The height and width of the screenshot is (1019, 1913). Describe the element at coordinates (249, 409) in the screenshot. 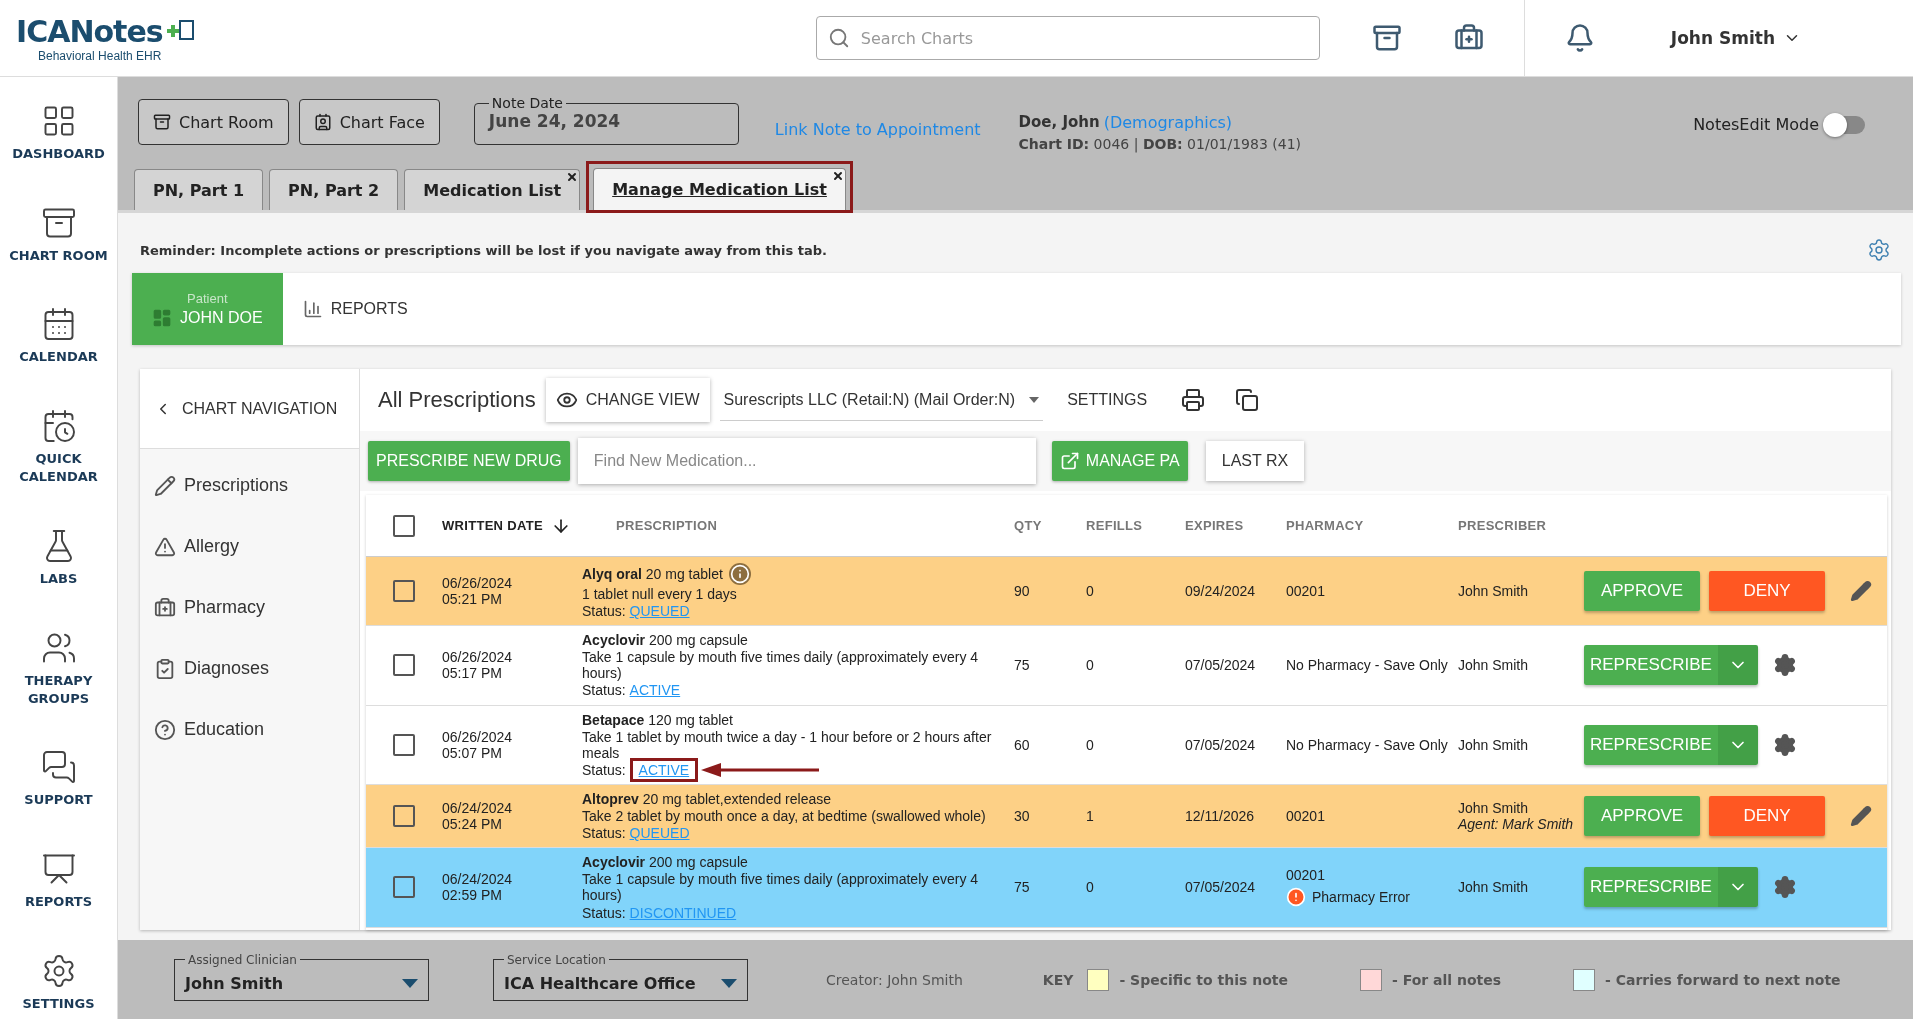

I see `chart-navigation-button: CHART NAVIGATION` at that location.